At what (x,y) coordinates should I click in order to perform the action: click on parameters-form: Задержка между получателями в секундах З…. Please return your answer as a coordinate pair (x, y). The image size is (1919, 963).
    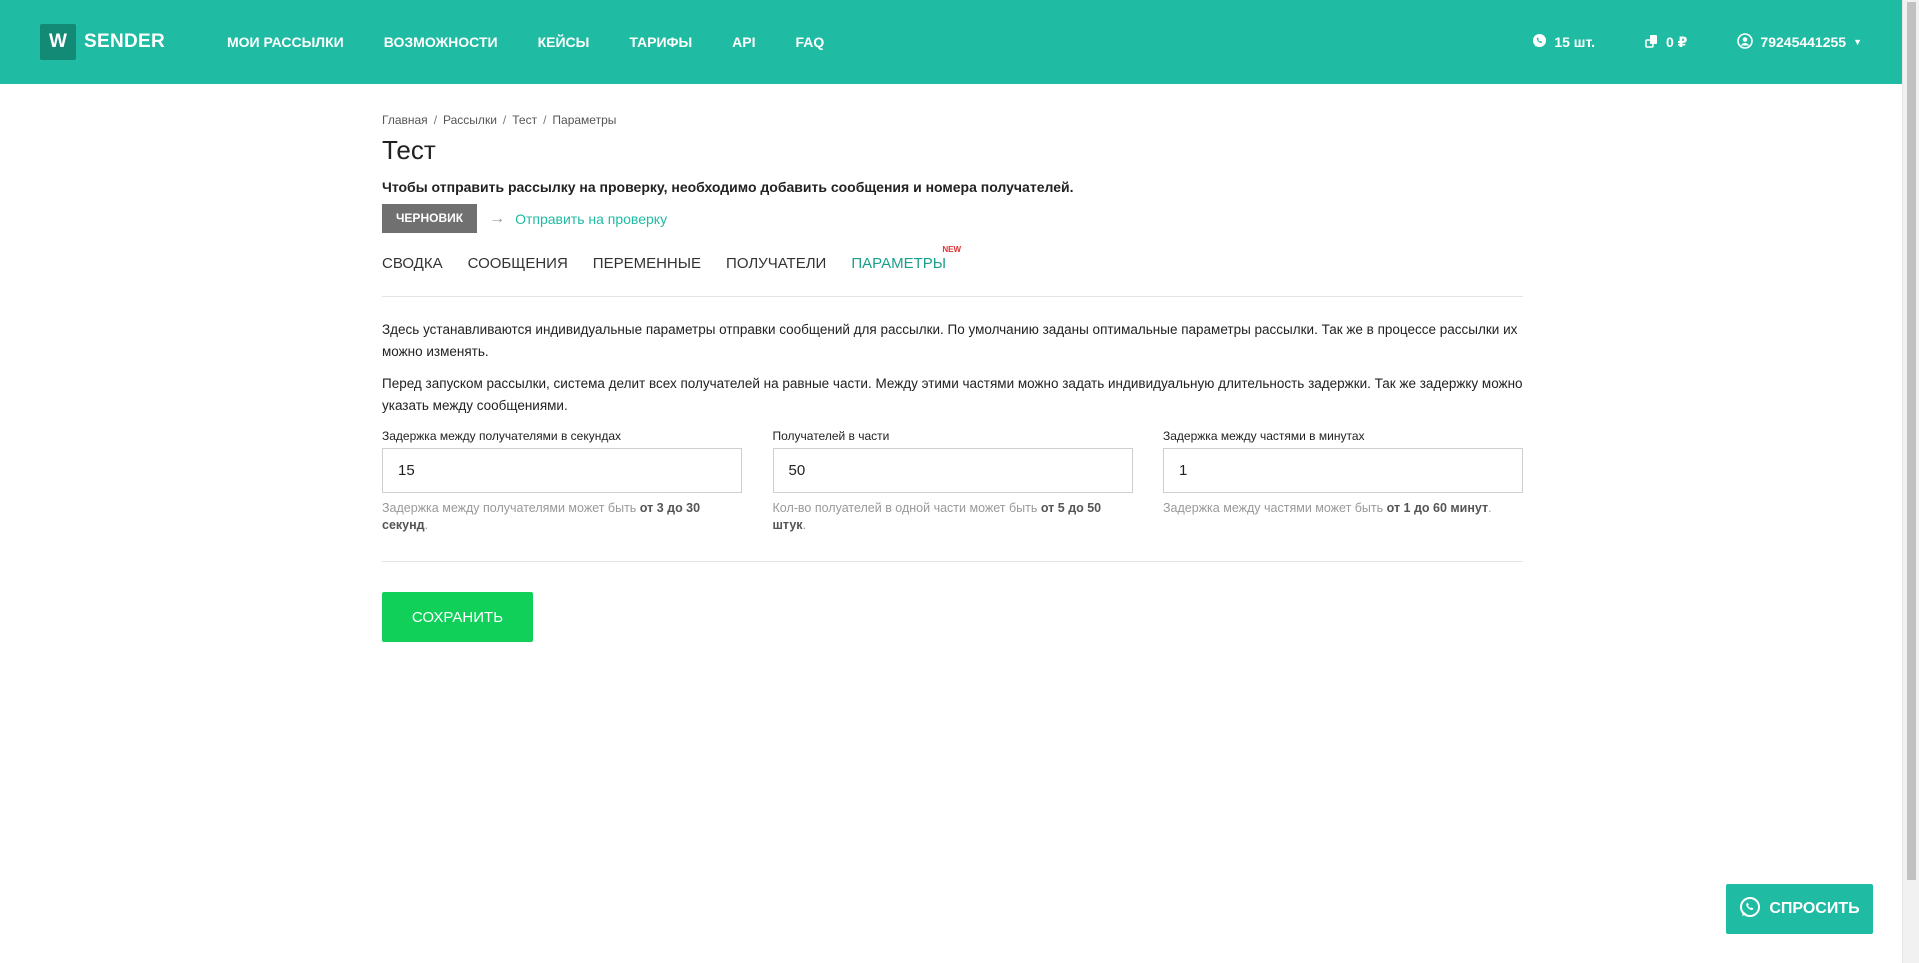
    Looking at the image, I should click on (952, 481).